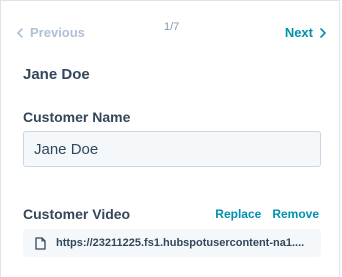 The image size is (342, 277). I want to click on record-title: Jane Doe, so click(56, 74).